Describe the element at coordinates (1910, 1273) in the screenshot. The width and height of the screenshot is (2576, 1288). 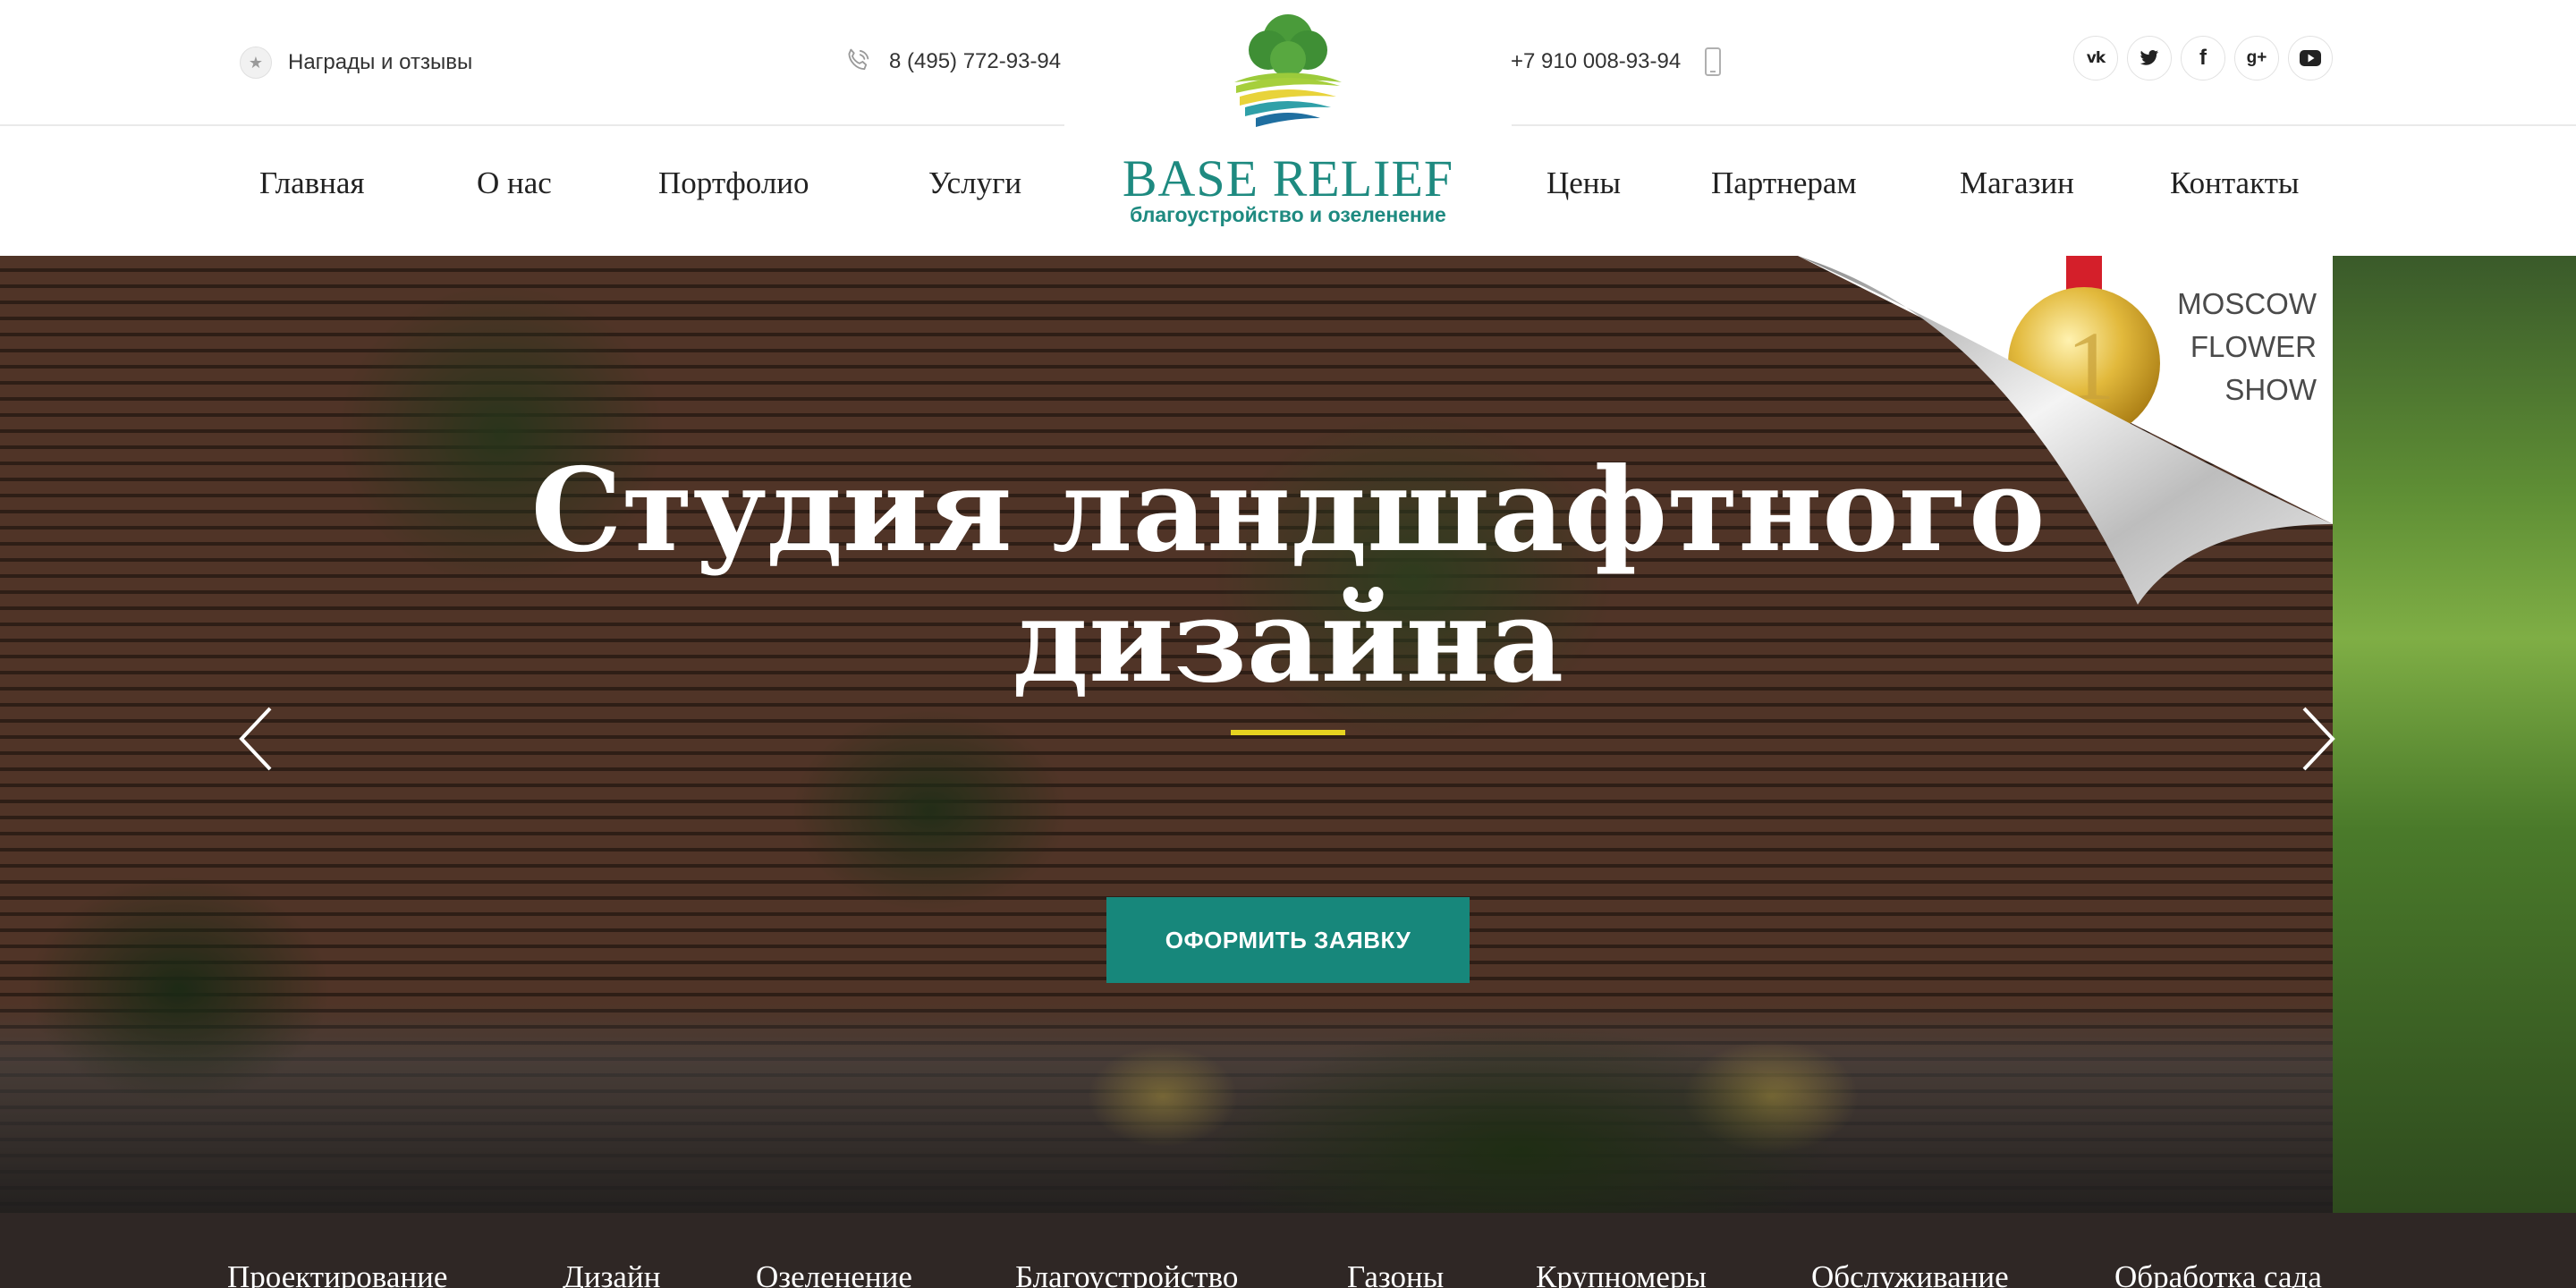
I see `service-maintenance: Обслуживание` at that location.